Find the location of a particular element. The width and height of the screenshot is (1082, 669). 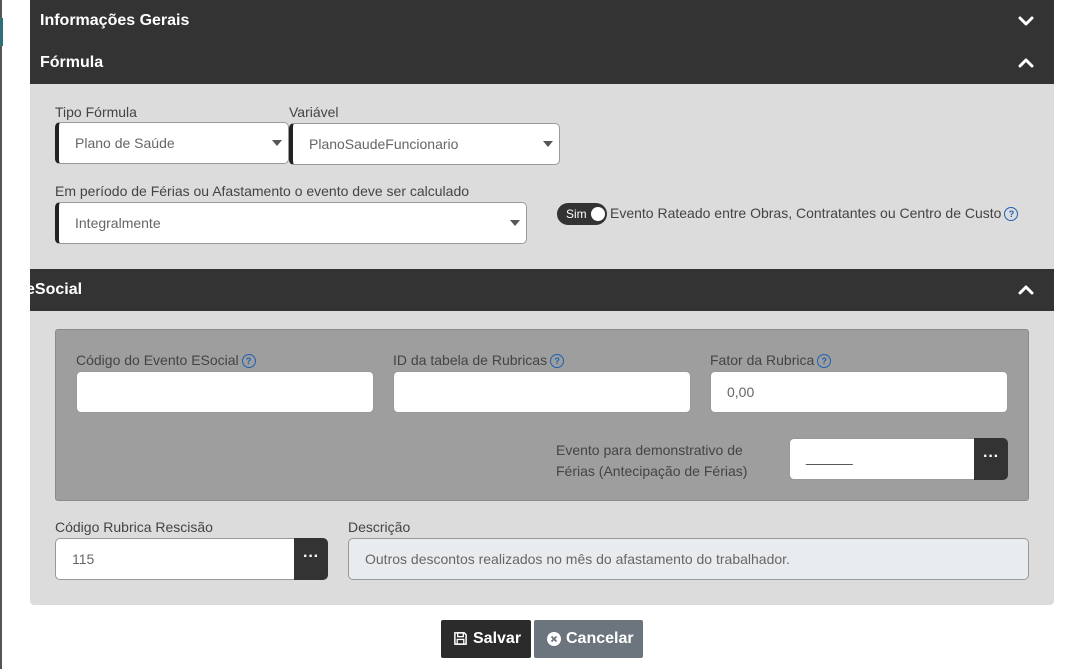

cancel-icon is located at coordinates (554, 641).